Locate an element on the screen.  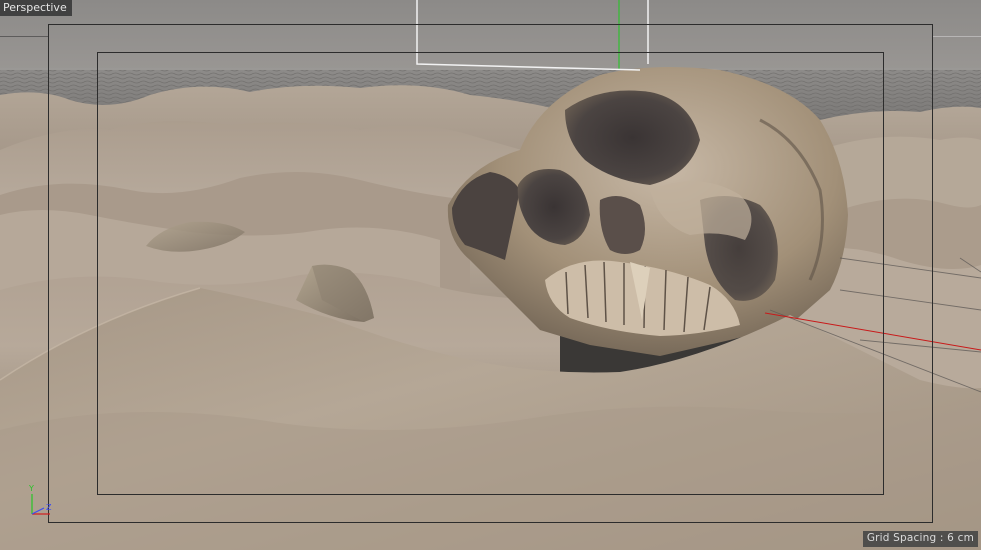
camera-label: Perspective is located at coordinates (36, 8).